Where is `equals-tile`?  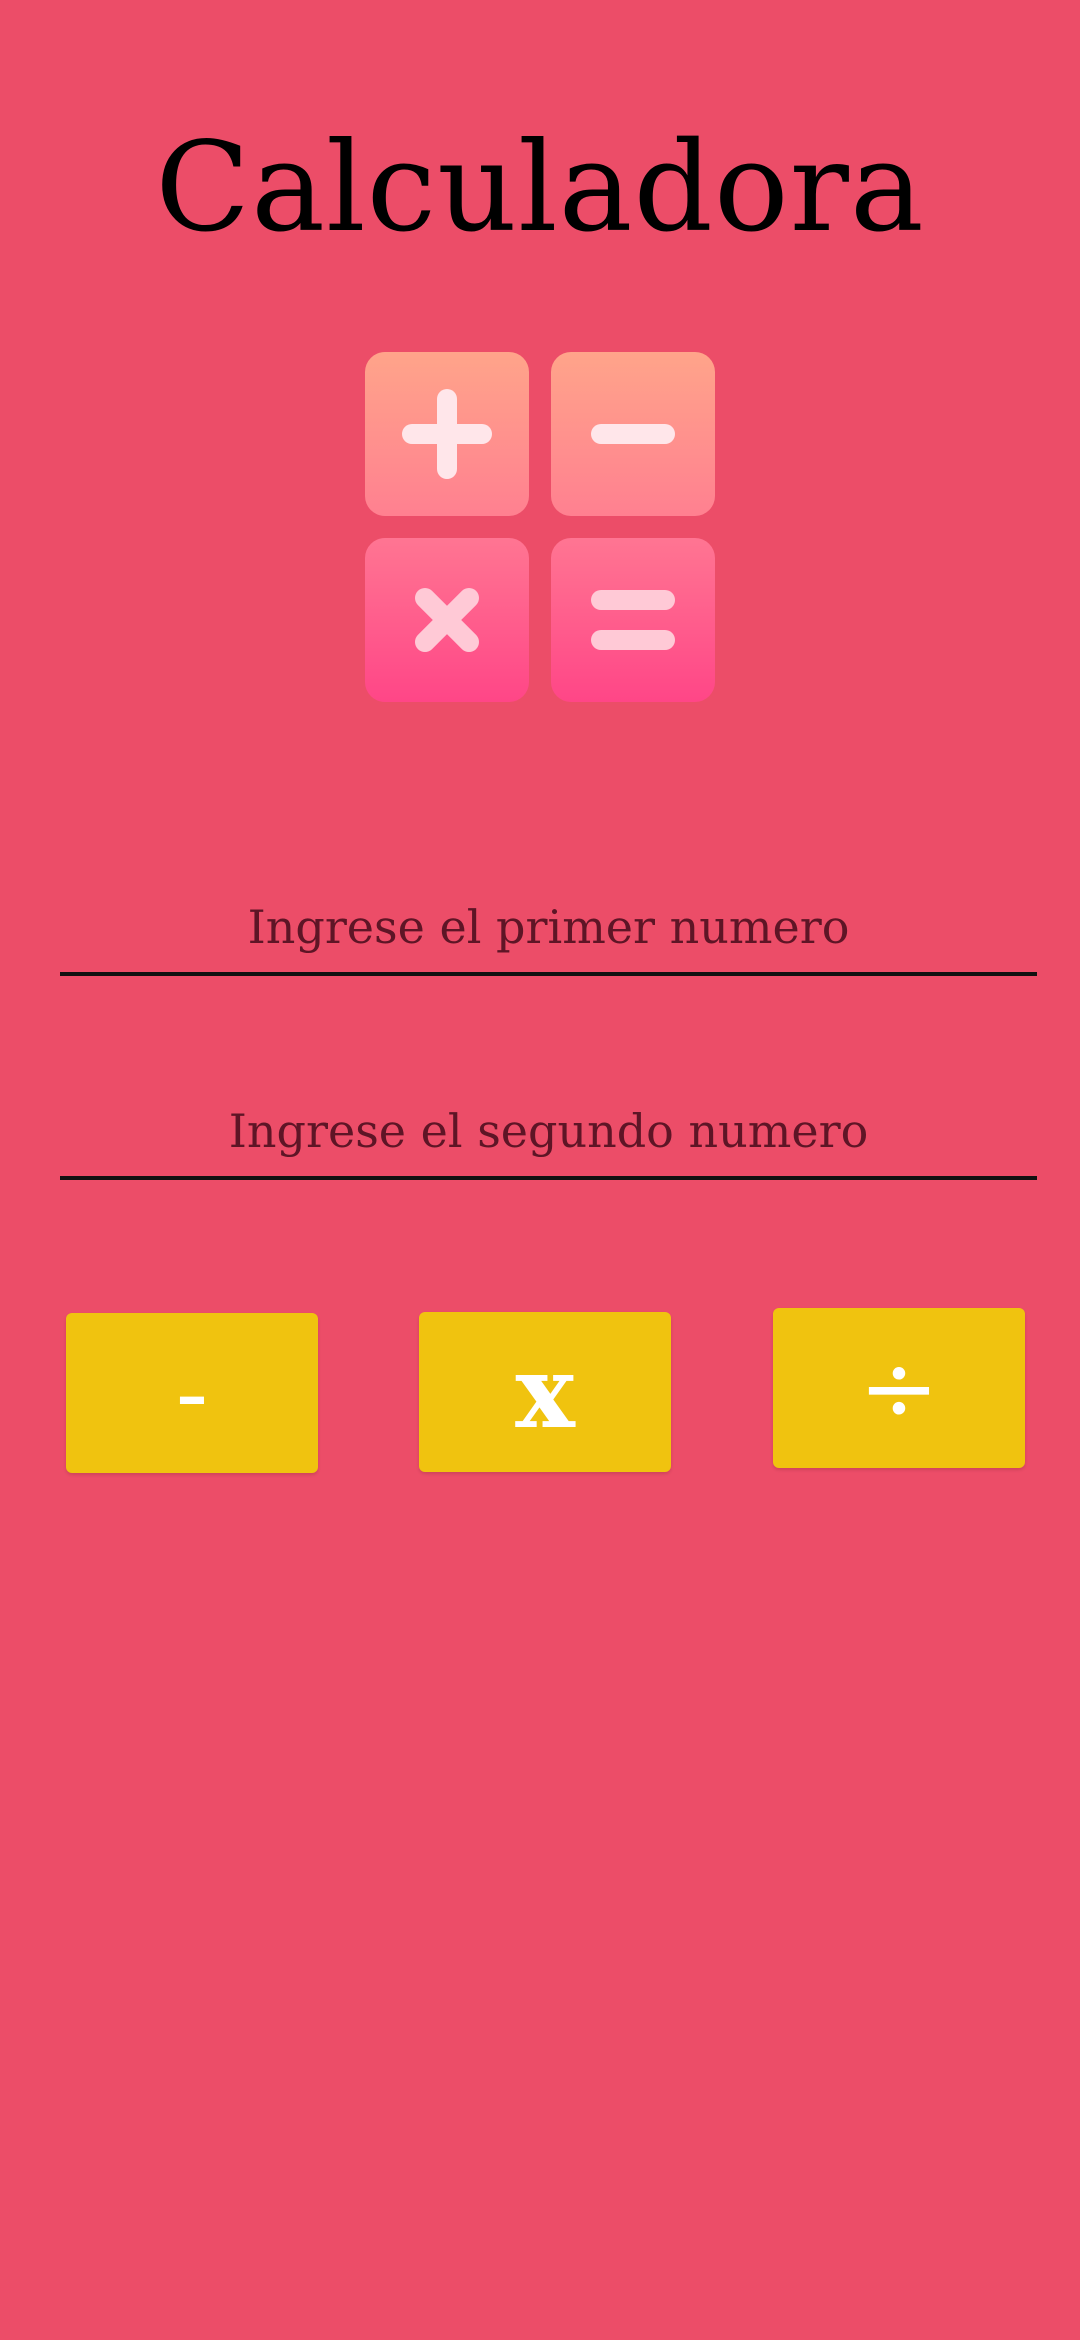
equals-tile is located at coordinates (633, 620).